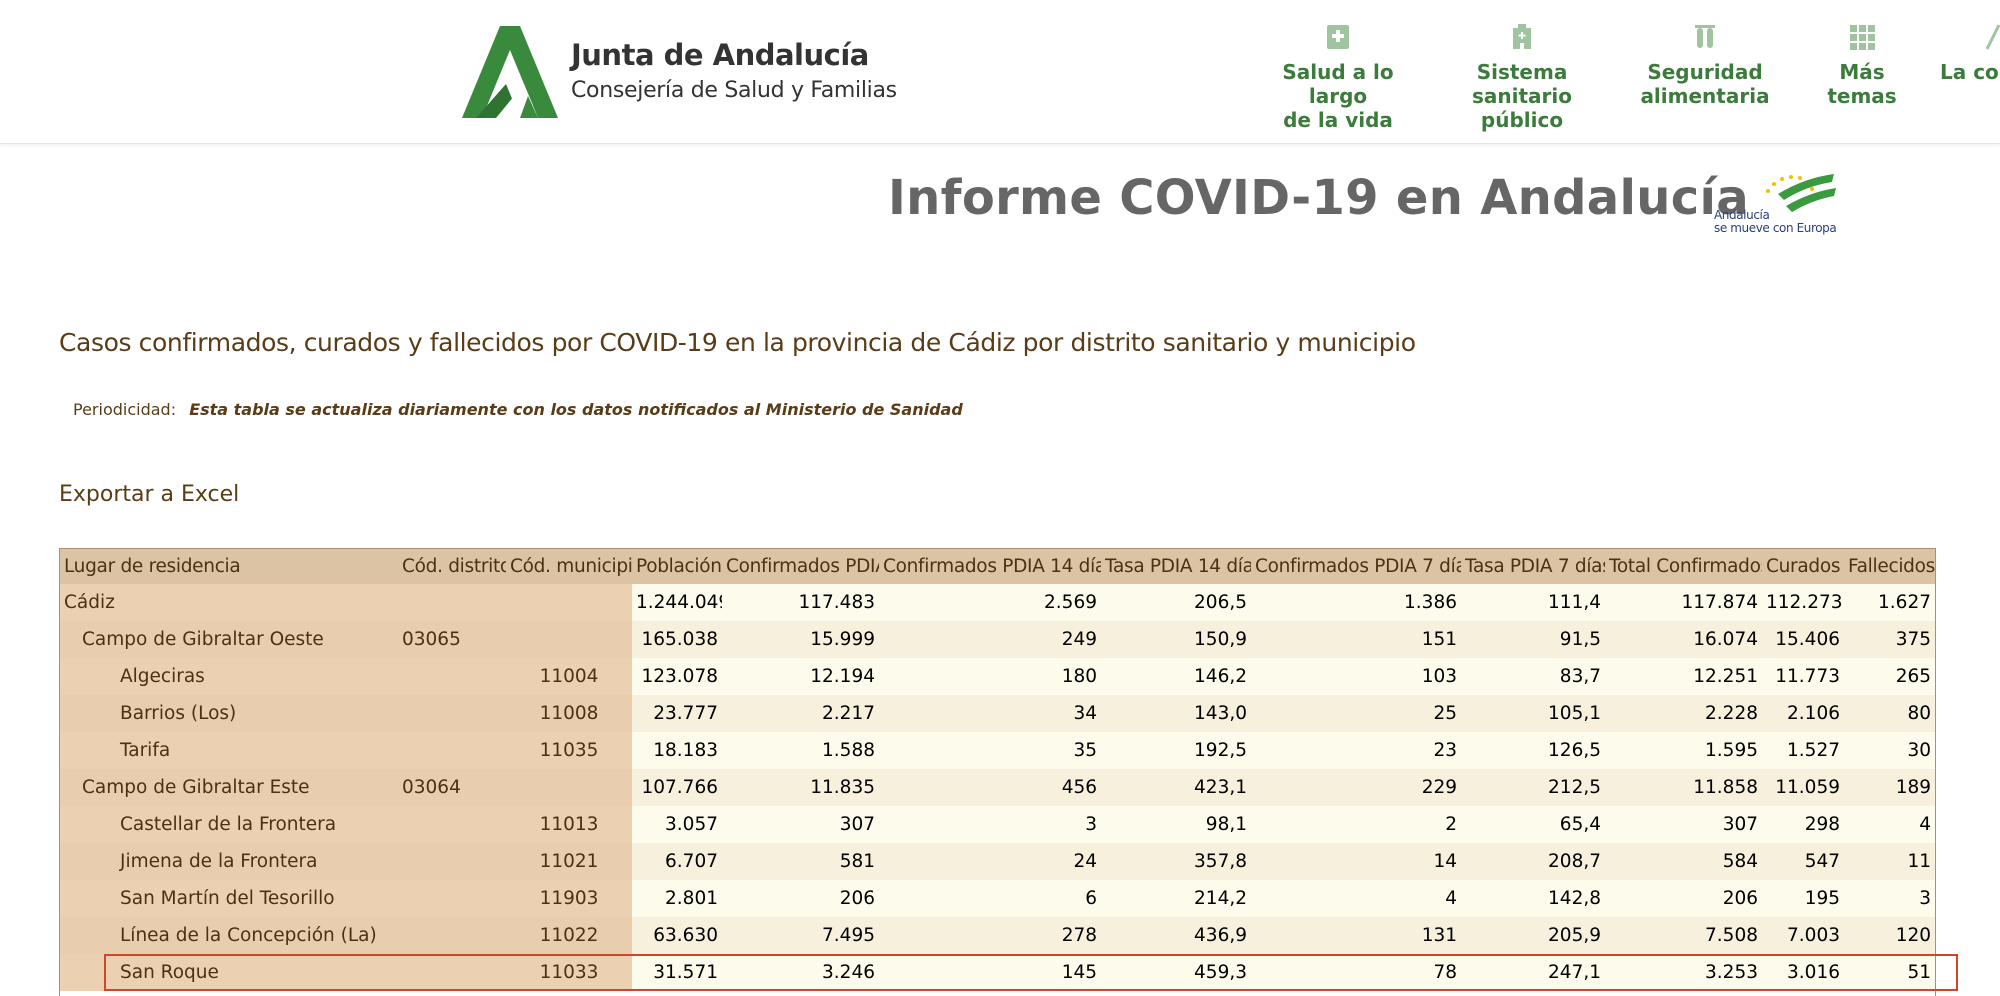 This screenshot has width=2000, height=996. Describe the element at coordinates (1970, 72) in the screenshot. I see `nav-label-line: La con` at that location.